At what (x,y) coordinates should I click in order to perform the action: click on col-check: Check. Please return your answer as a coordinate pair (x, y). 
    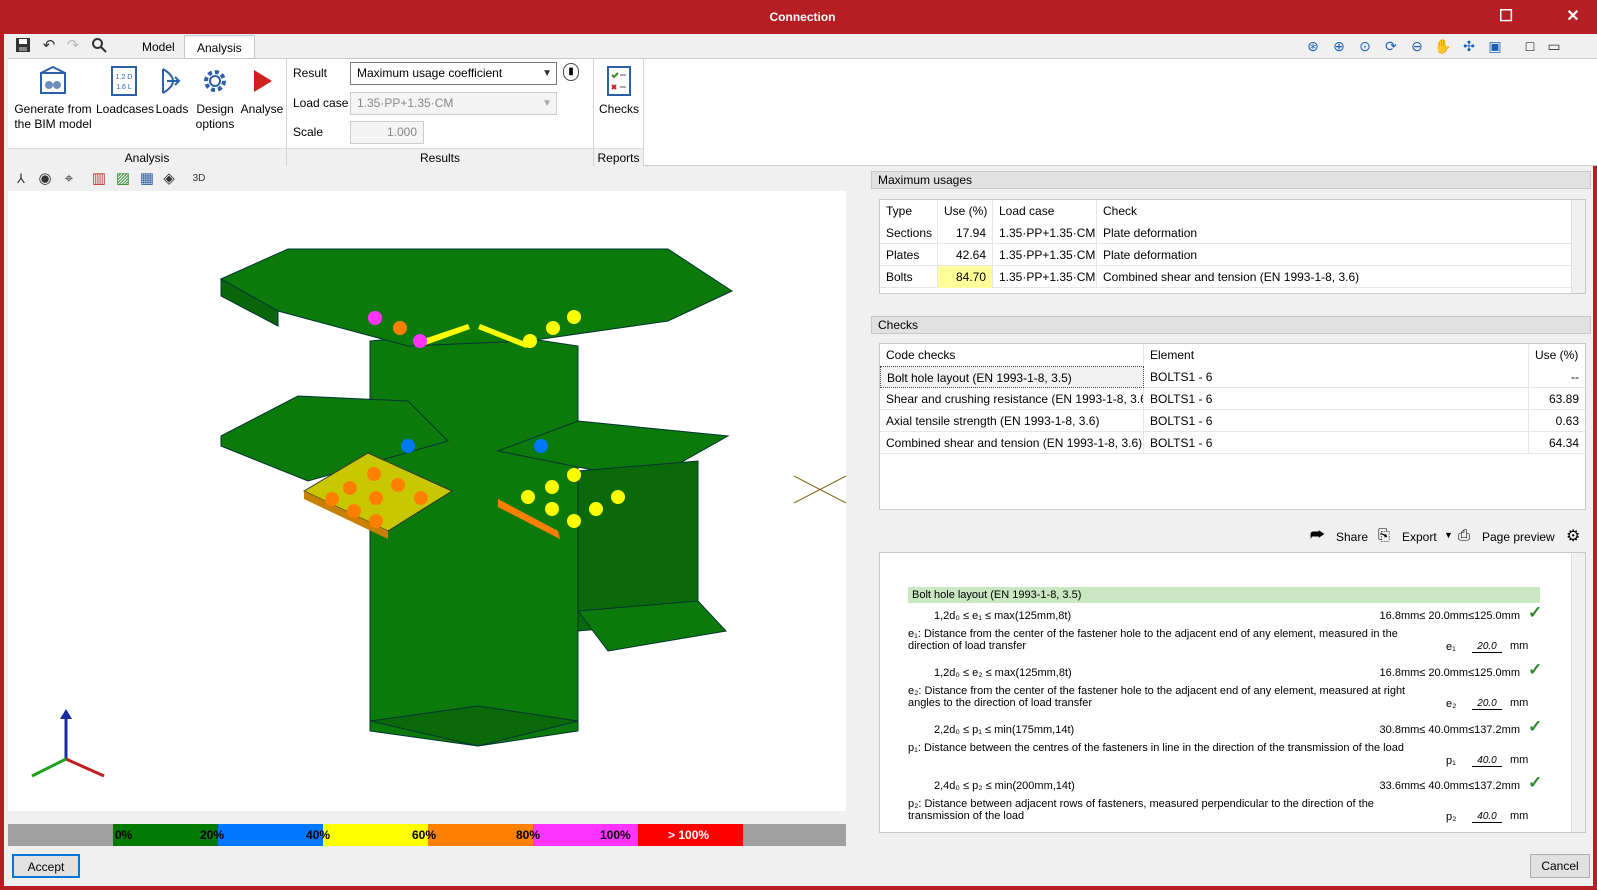
    Looking at the image, I should click on (1334, 211).